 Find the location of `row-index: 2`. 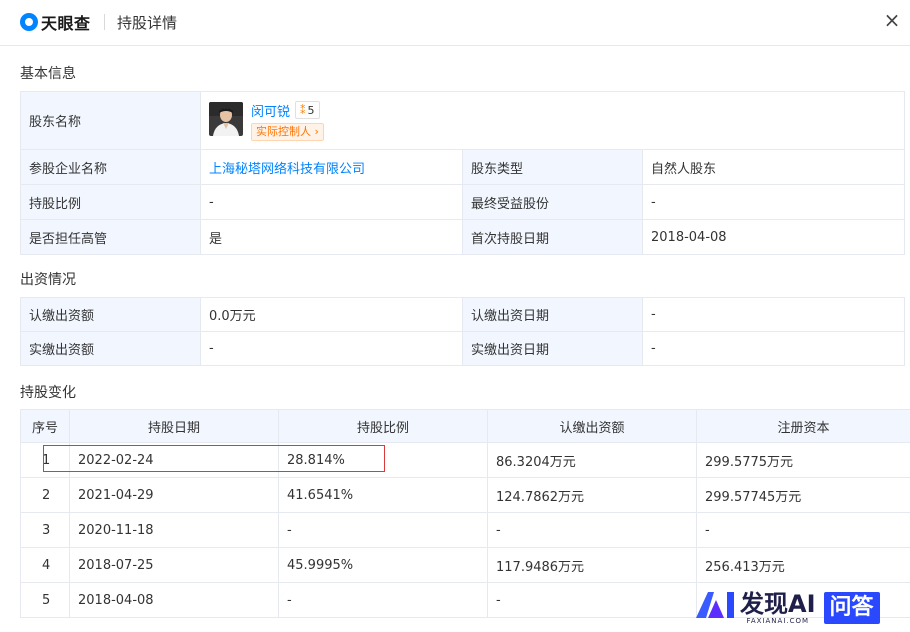

row-index: 2 is located at coordinates (45, 495).